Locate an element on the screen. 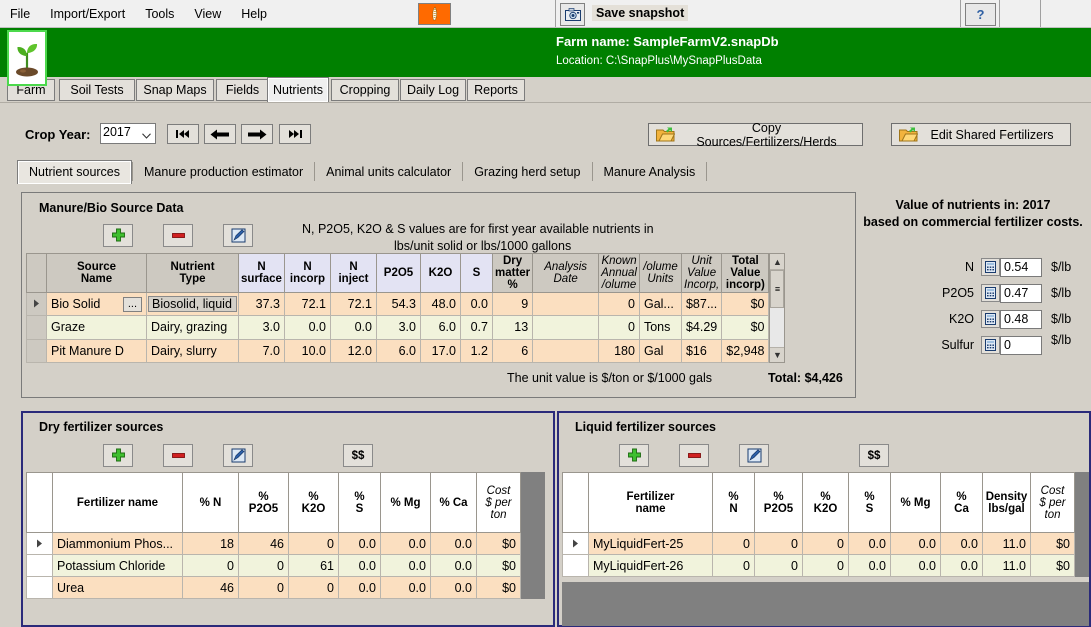 This screenshot has height=627, width=1091. subtab-manure-production-estimator: Manure production estimator is located at coordinates (223, 172).